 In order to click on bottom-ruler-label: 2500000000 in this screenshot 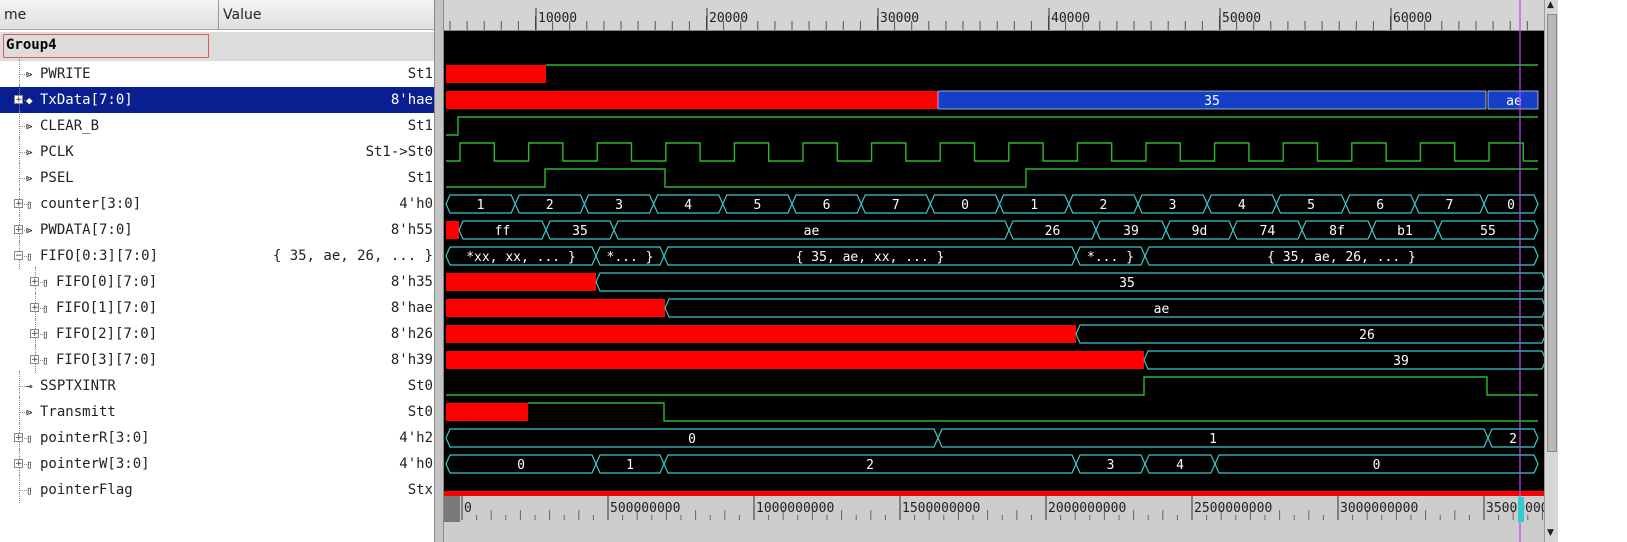, I will do `click(1233, 508)`.